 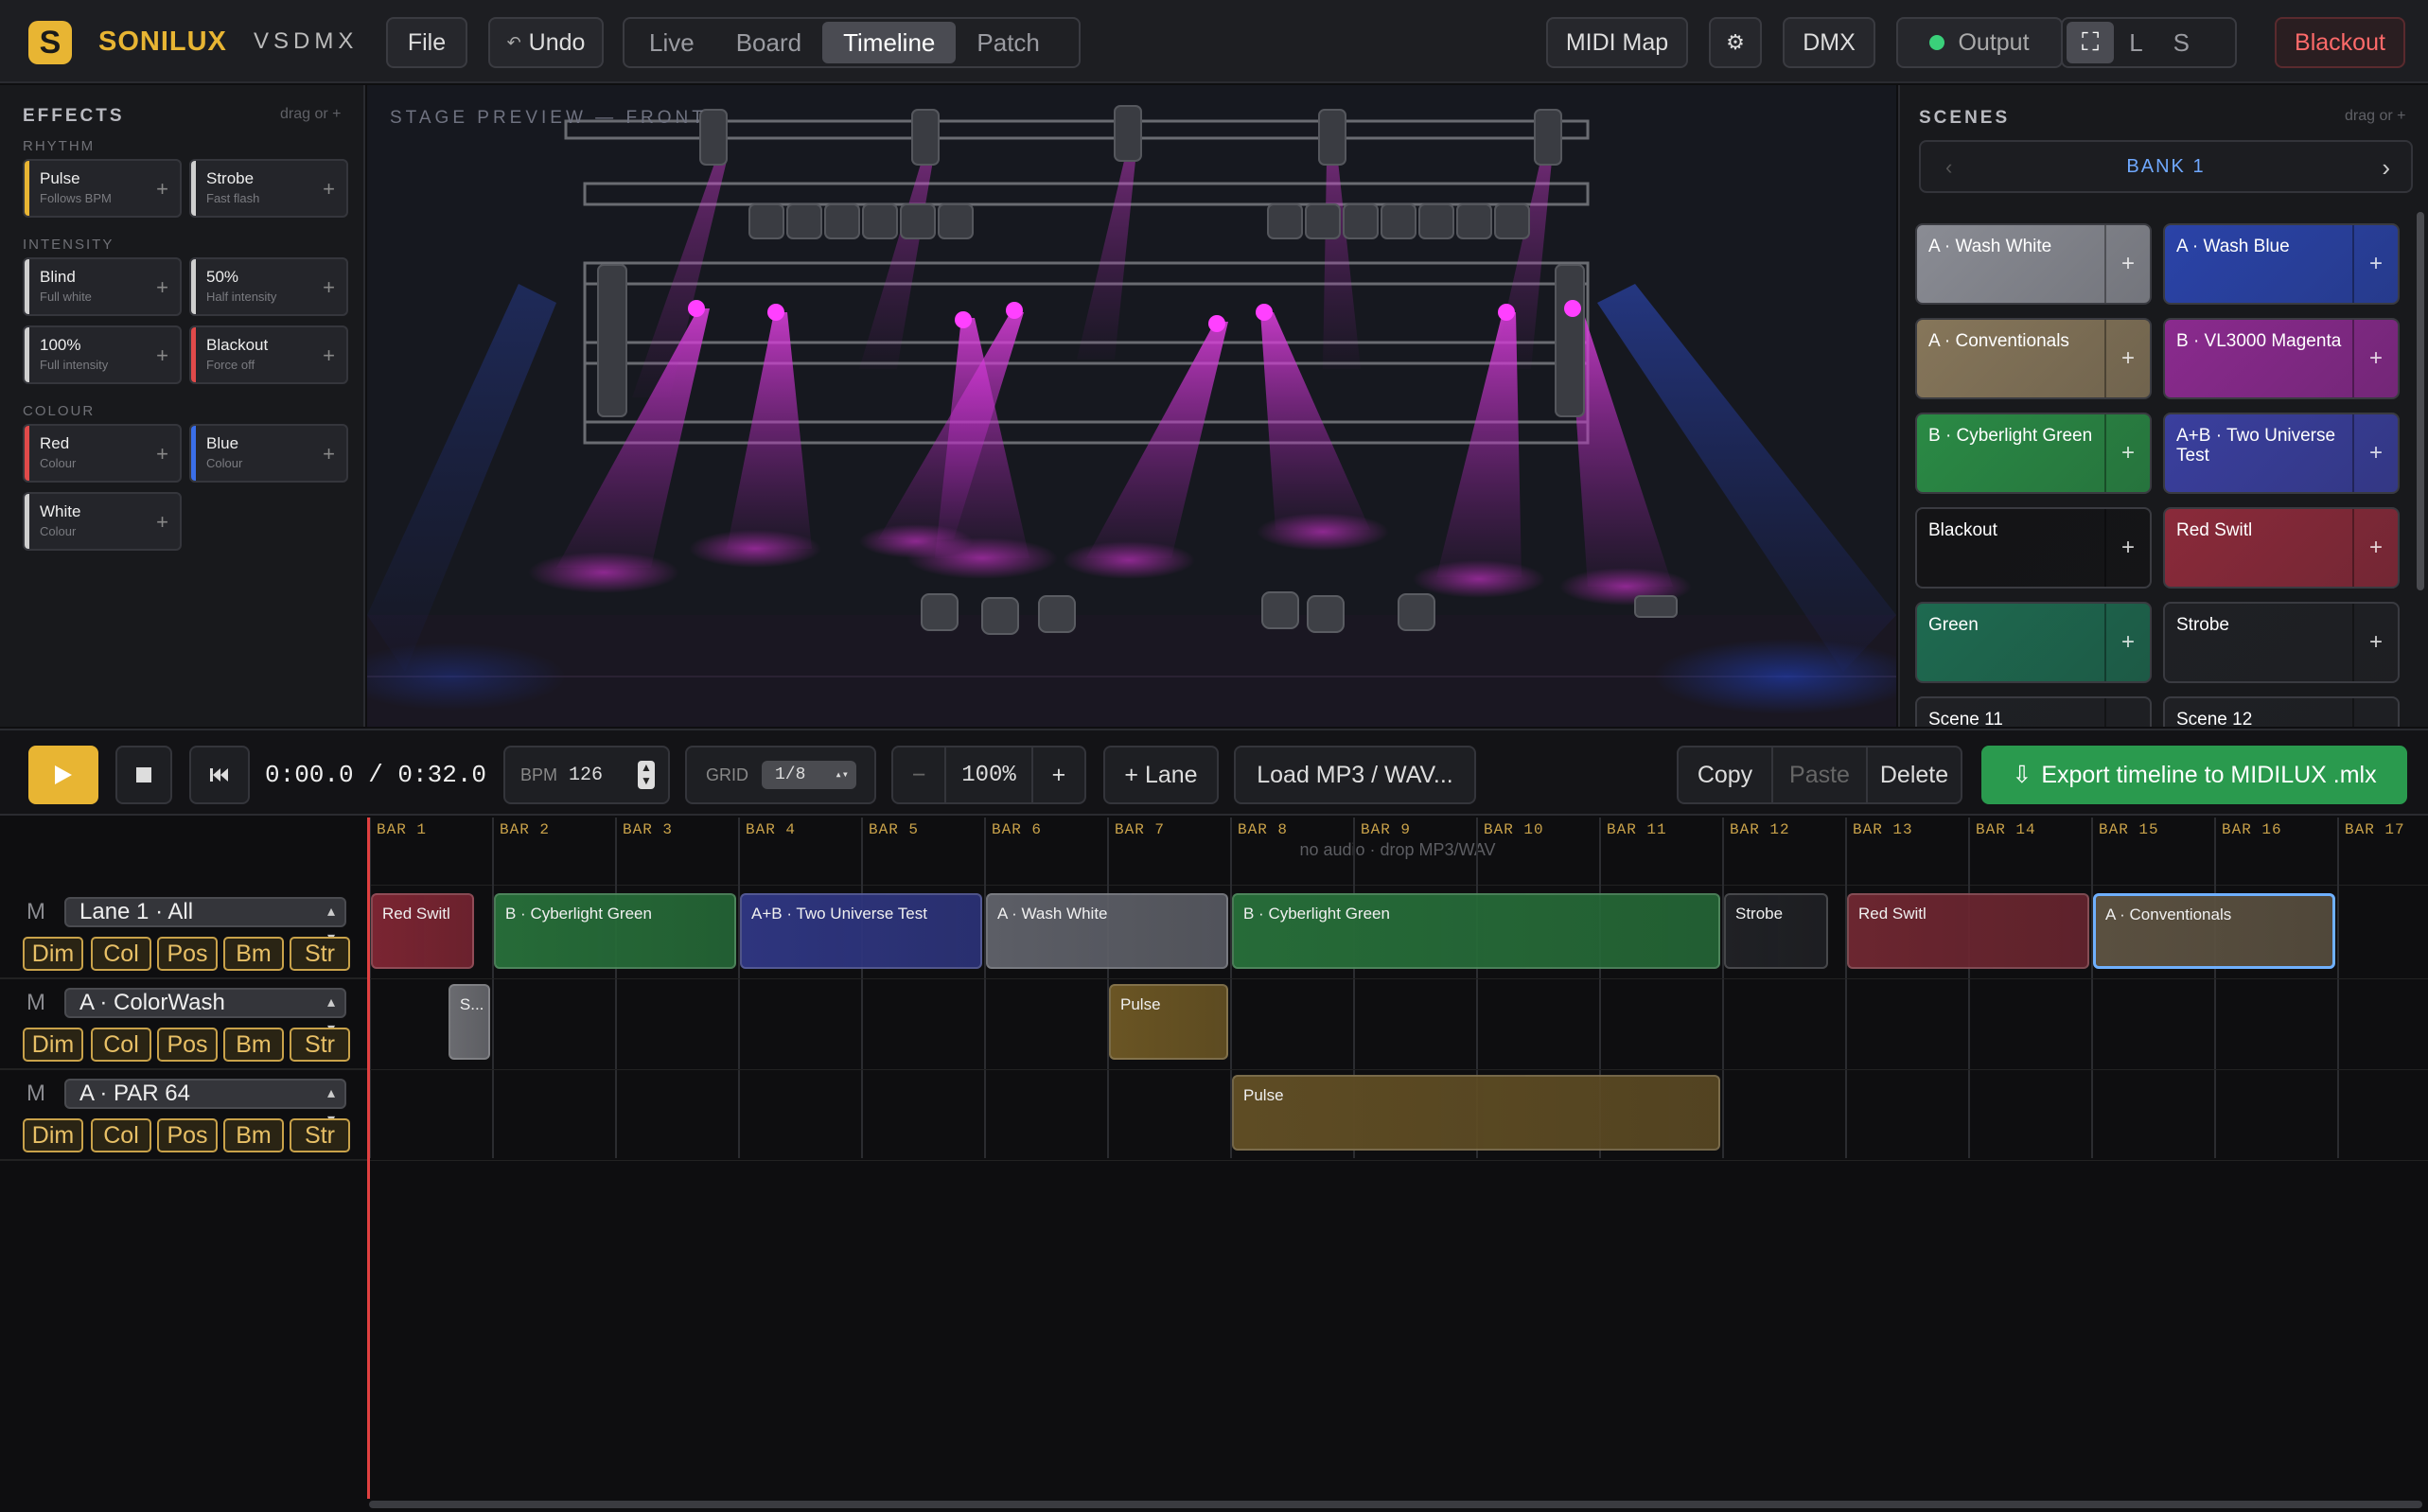 What do you see at coordinates (102, 453) in the screenshot?
I see `effect-red: Red Colour +` at bounding box center [102, 453].